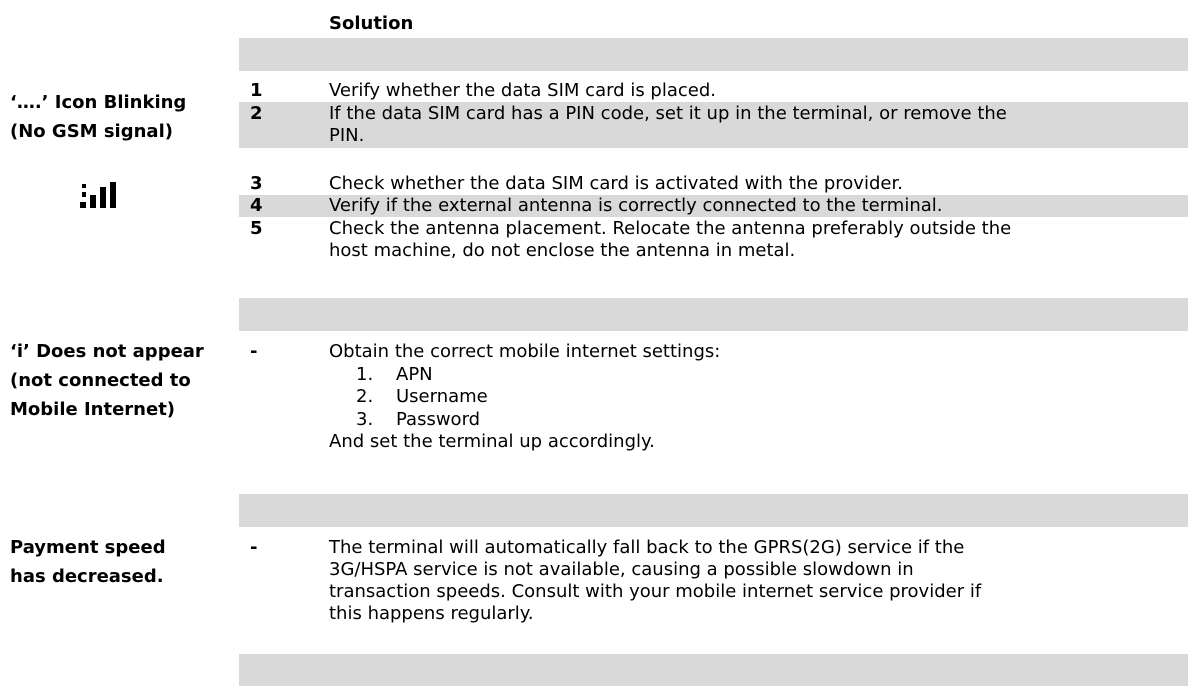 The height and width of the screenshot is (686, 1188). Describe the element at coordinates (438, 419) in the screenshot. I see `list-item-label: Password` at that location.